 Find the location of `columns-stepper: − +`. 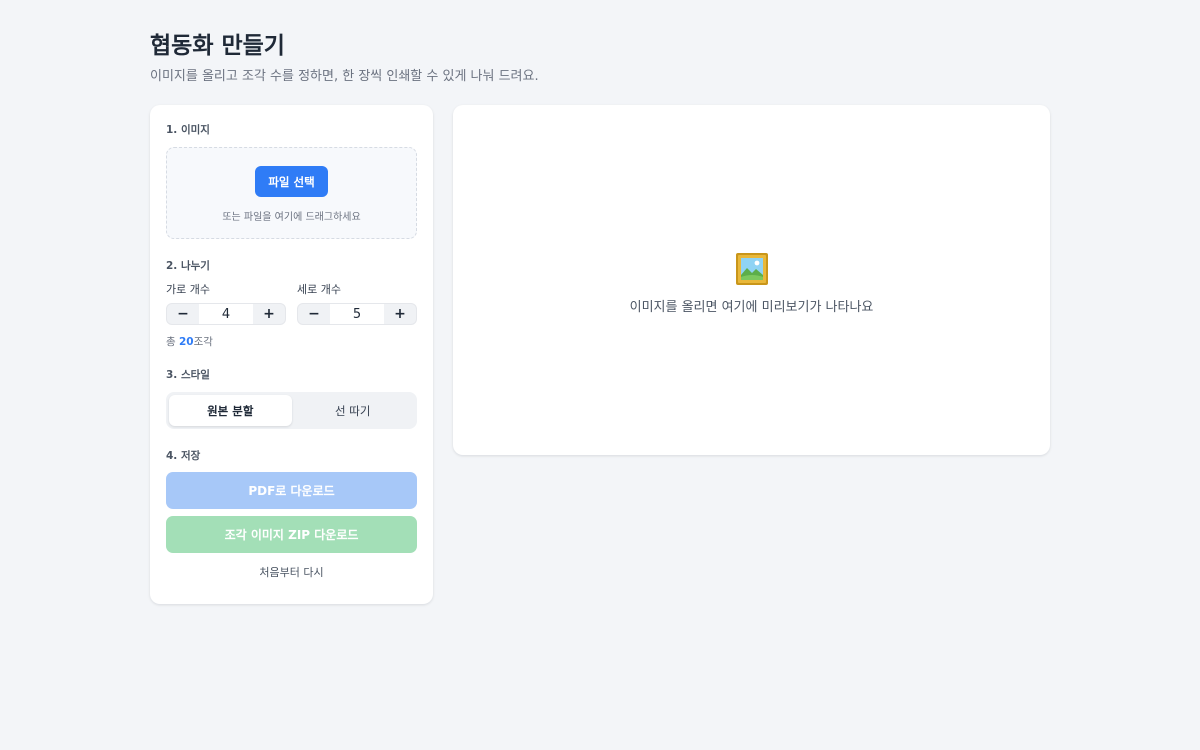

columns-stepper: − + is located at coordinates (226, 314).